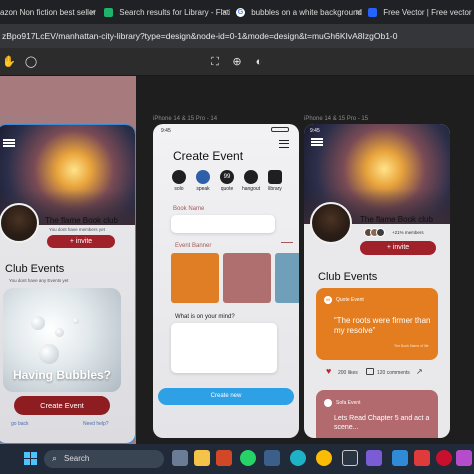 This screenshot has width=474, height=474. What do you see at coordinates (370, 371) in the screenshot?
I see `comment-icon` at bounding box center [370, 371].